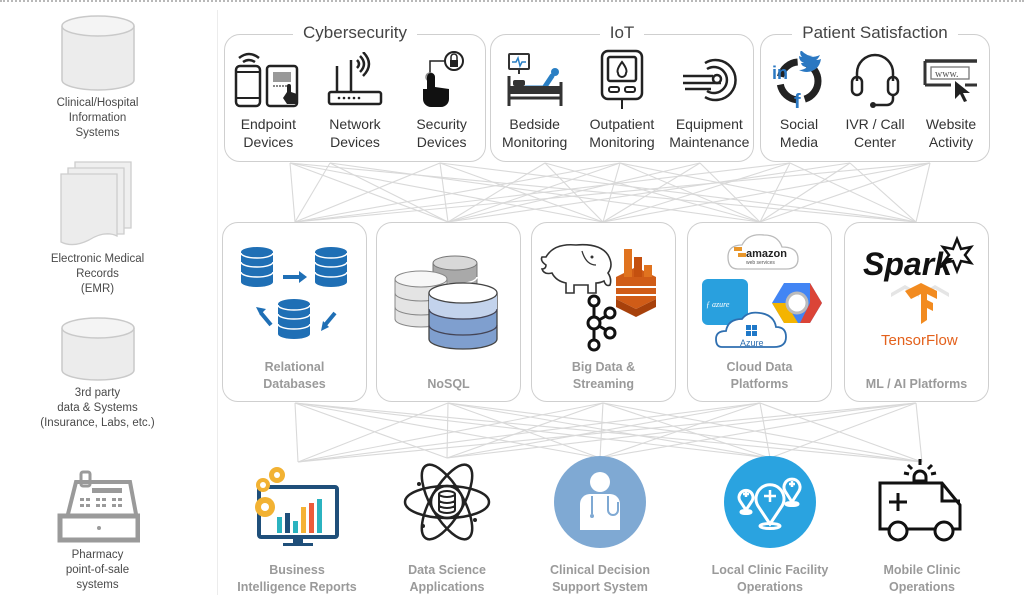 The height and width of the screenshot is (601, 1024). I want to click on spark-logo: Spark, so click(918, 258).